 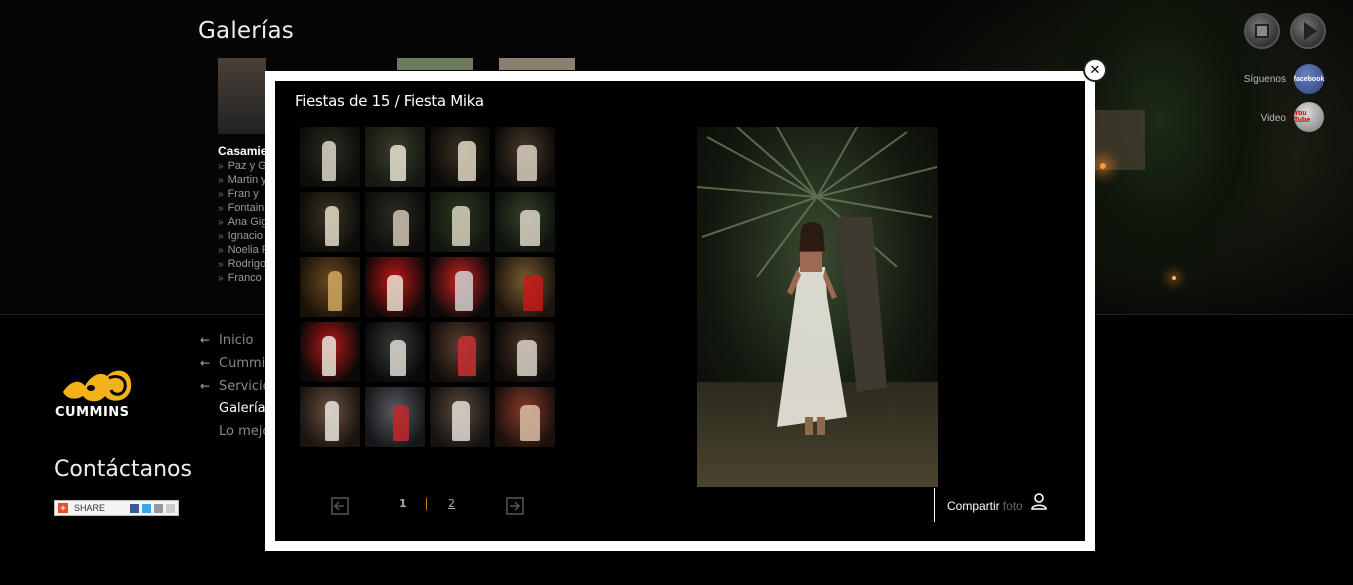 I want to click on main-photo, so click(x=817, y=307).